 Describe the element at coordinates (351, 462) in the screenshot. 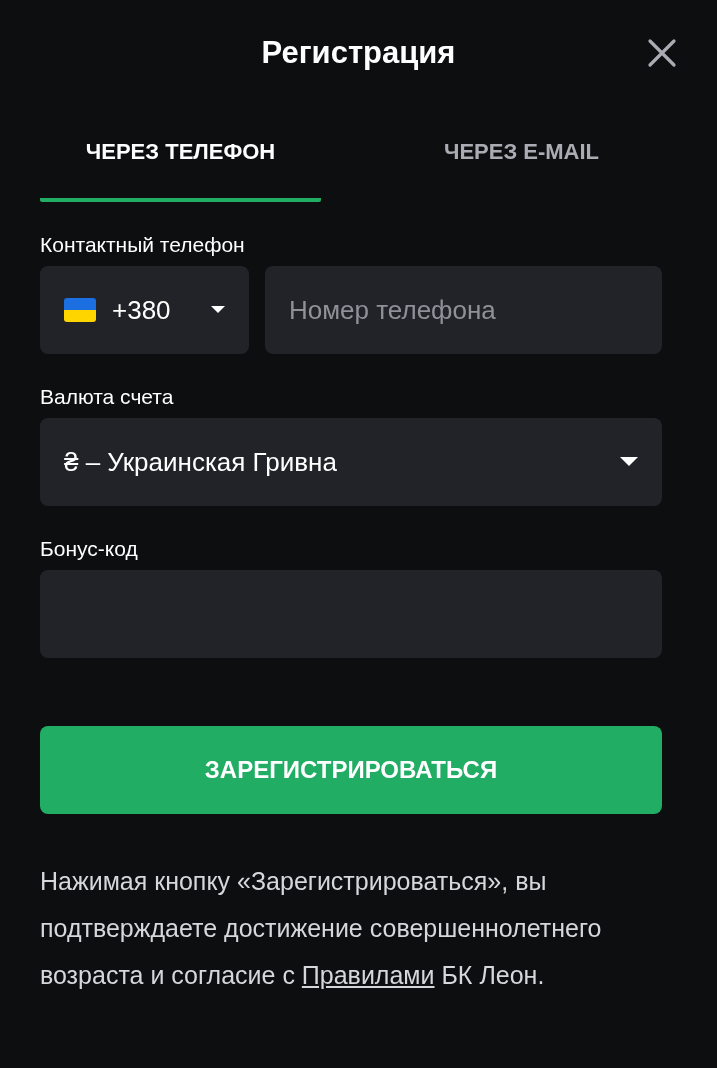

I see `currency-dropdown: ₴ – Украинская Гривна` at that location.